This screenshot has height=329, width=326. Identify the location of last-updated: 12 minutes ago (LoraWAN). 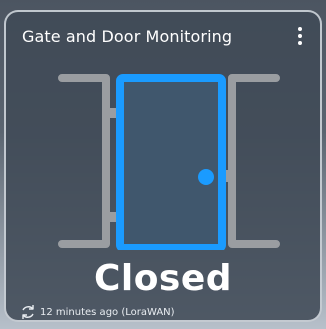
(97, 312).